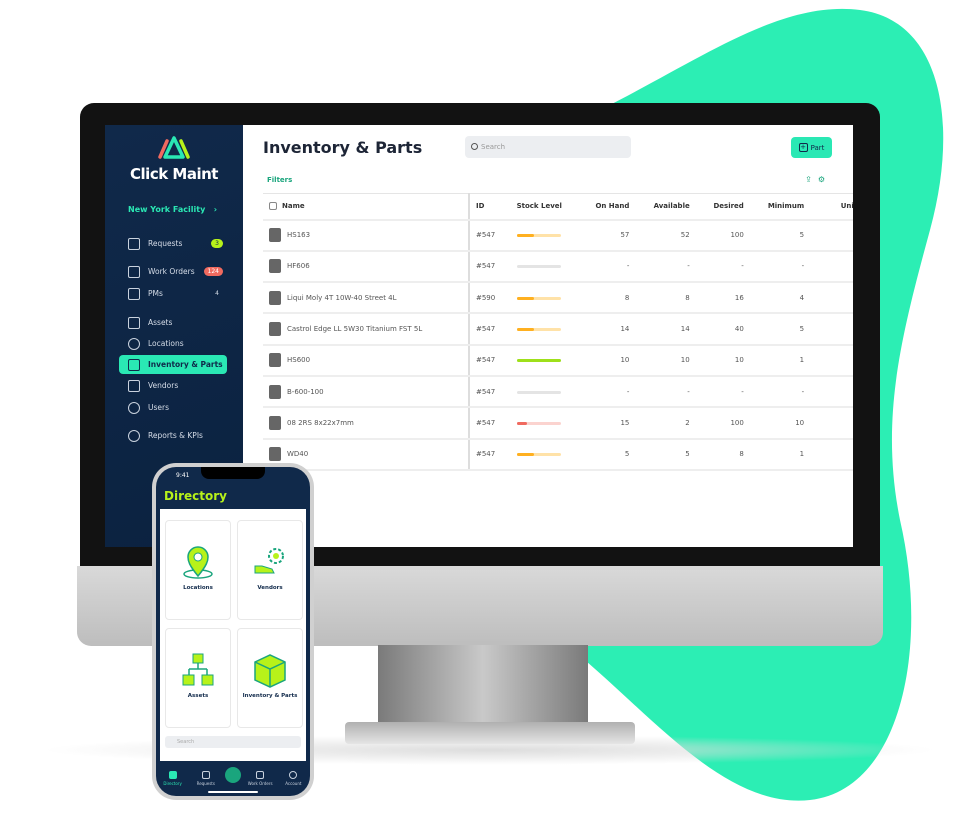  I want to click on column-on-hand: On Hand, so click(606, 207).